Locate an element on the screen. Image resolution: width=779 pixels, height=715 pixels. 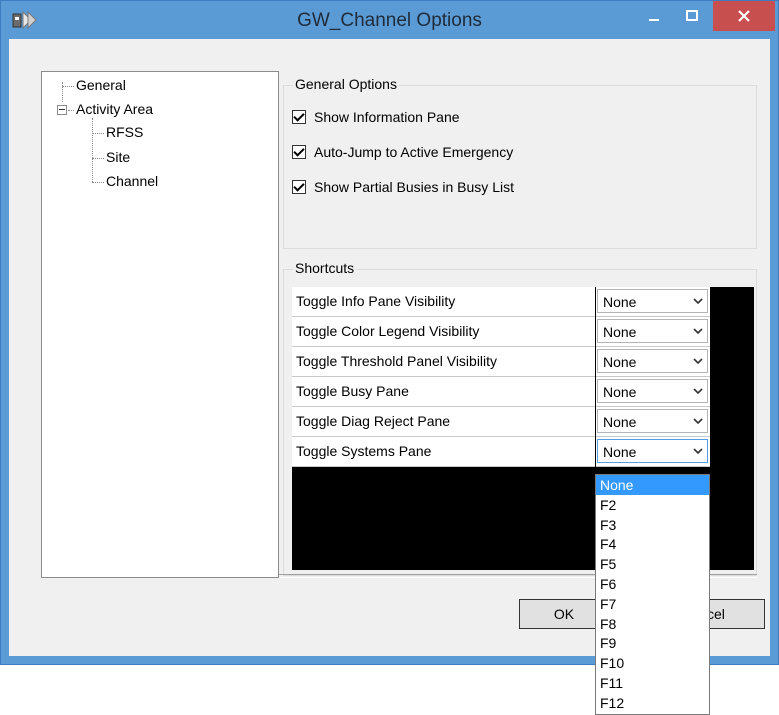
shortcut-row-label: Toggle Diag Reject Pane is located at coordinates (443, 422).